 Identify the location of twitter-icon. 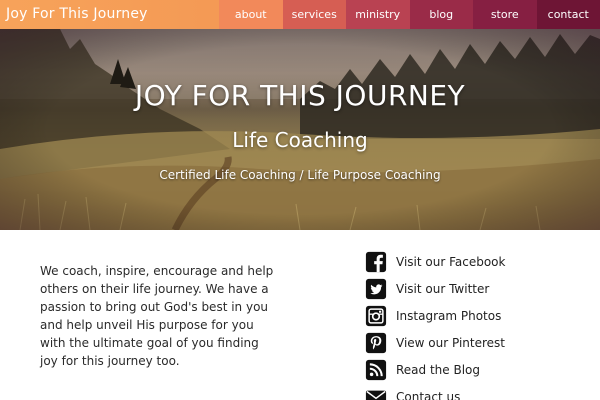
(376, 289).